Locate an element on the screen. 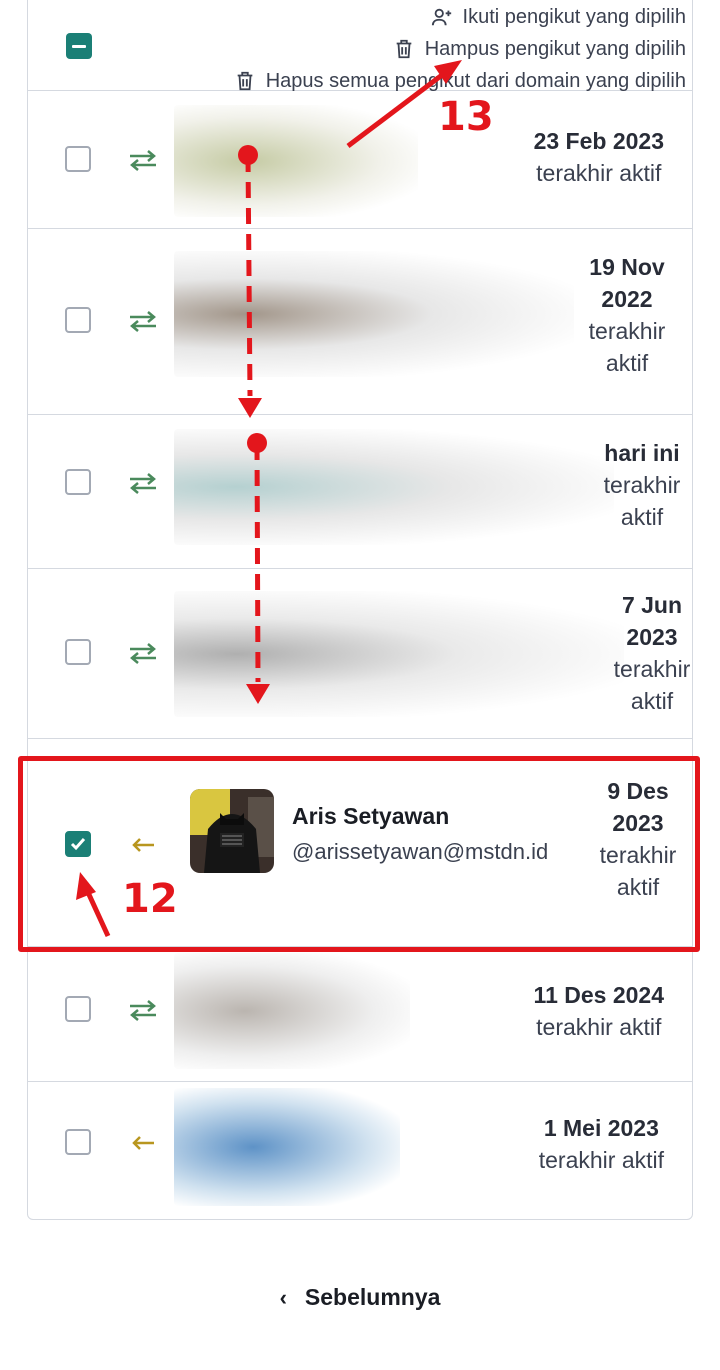 The height and width of the screenshot is (1370, 720). last-active: 23 Feb 2023 terakhir aktif is located at coordinates (599, 157).